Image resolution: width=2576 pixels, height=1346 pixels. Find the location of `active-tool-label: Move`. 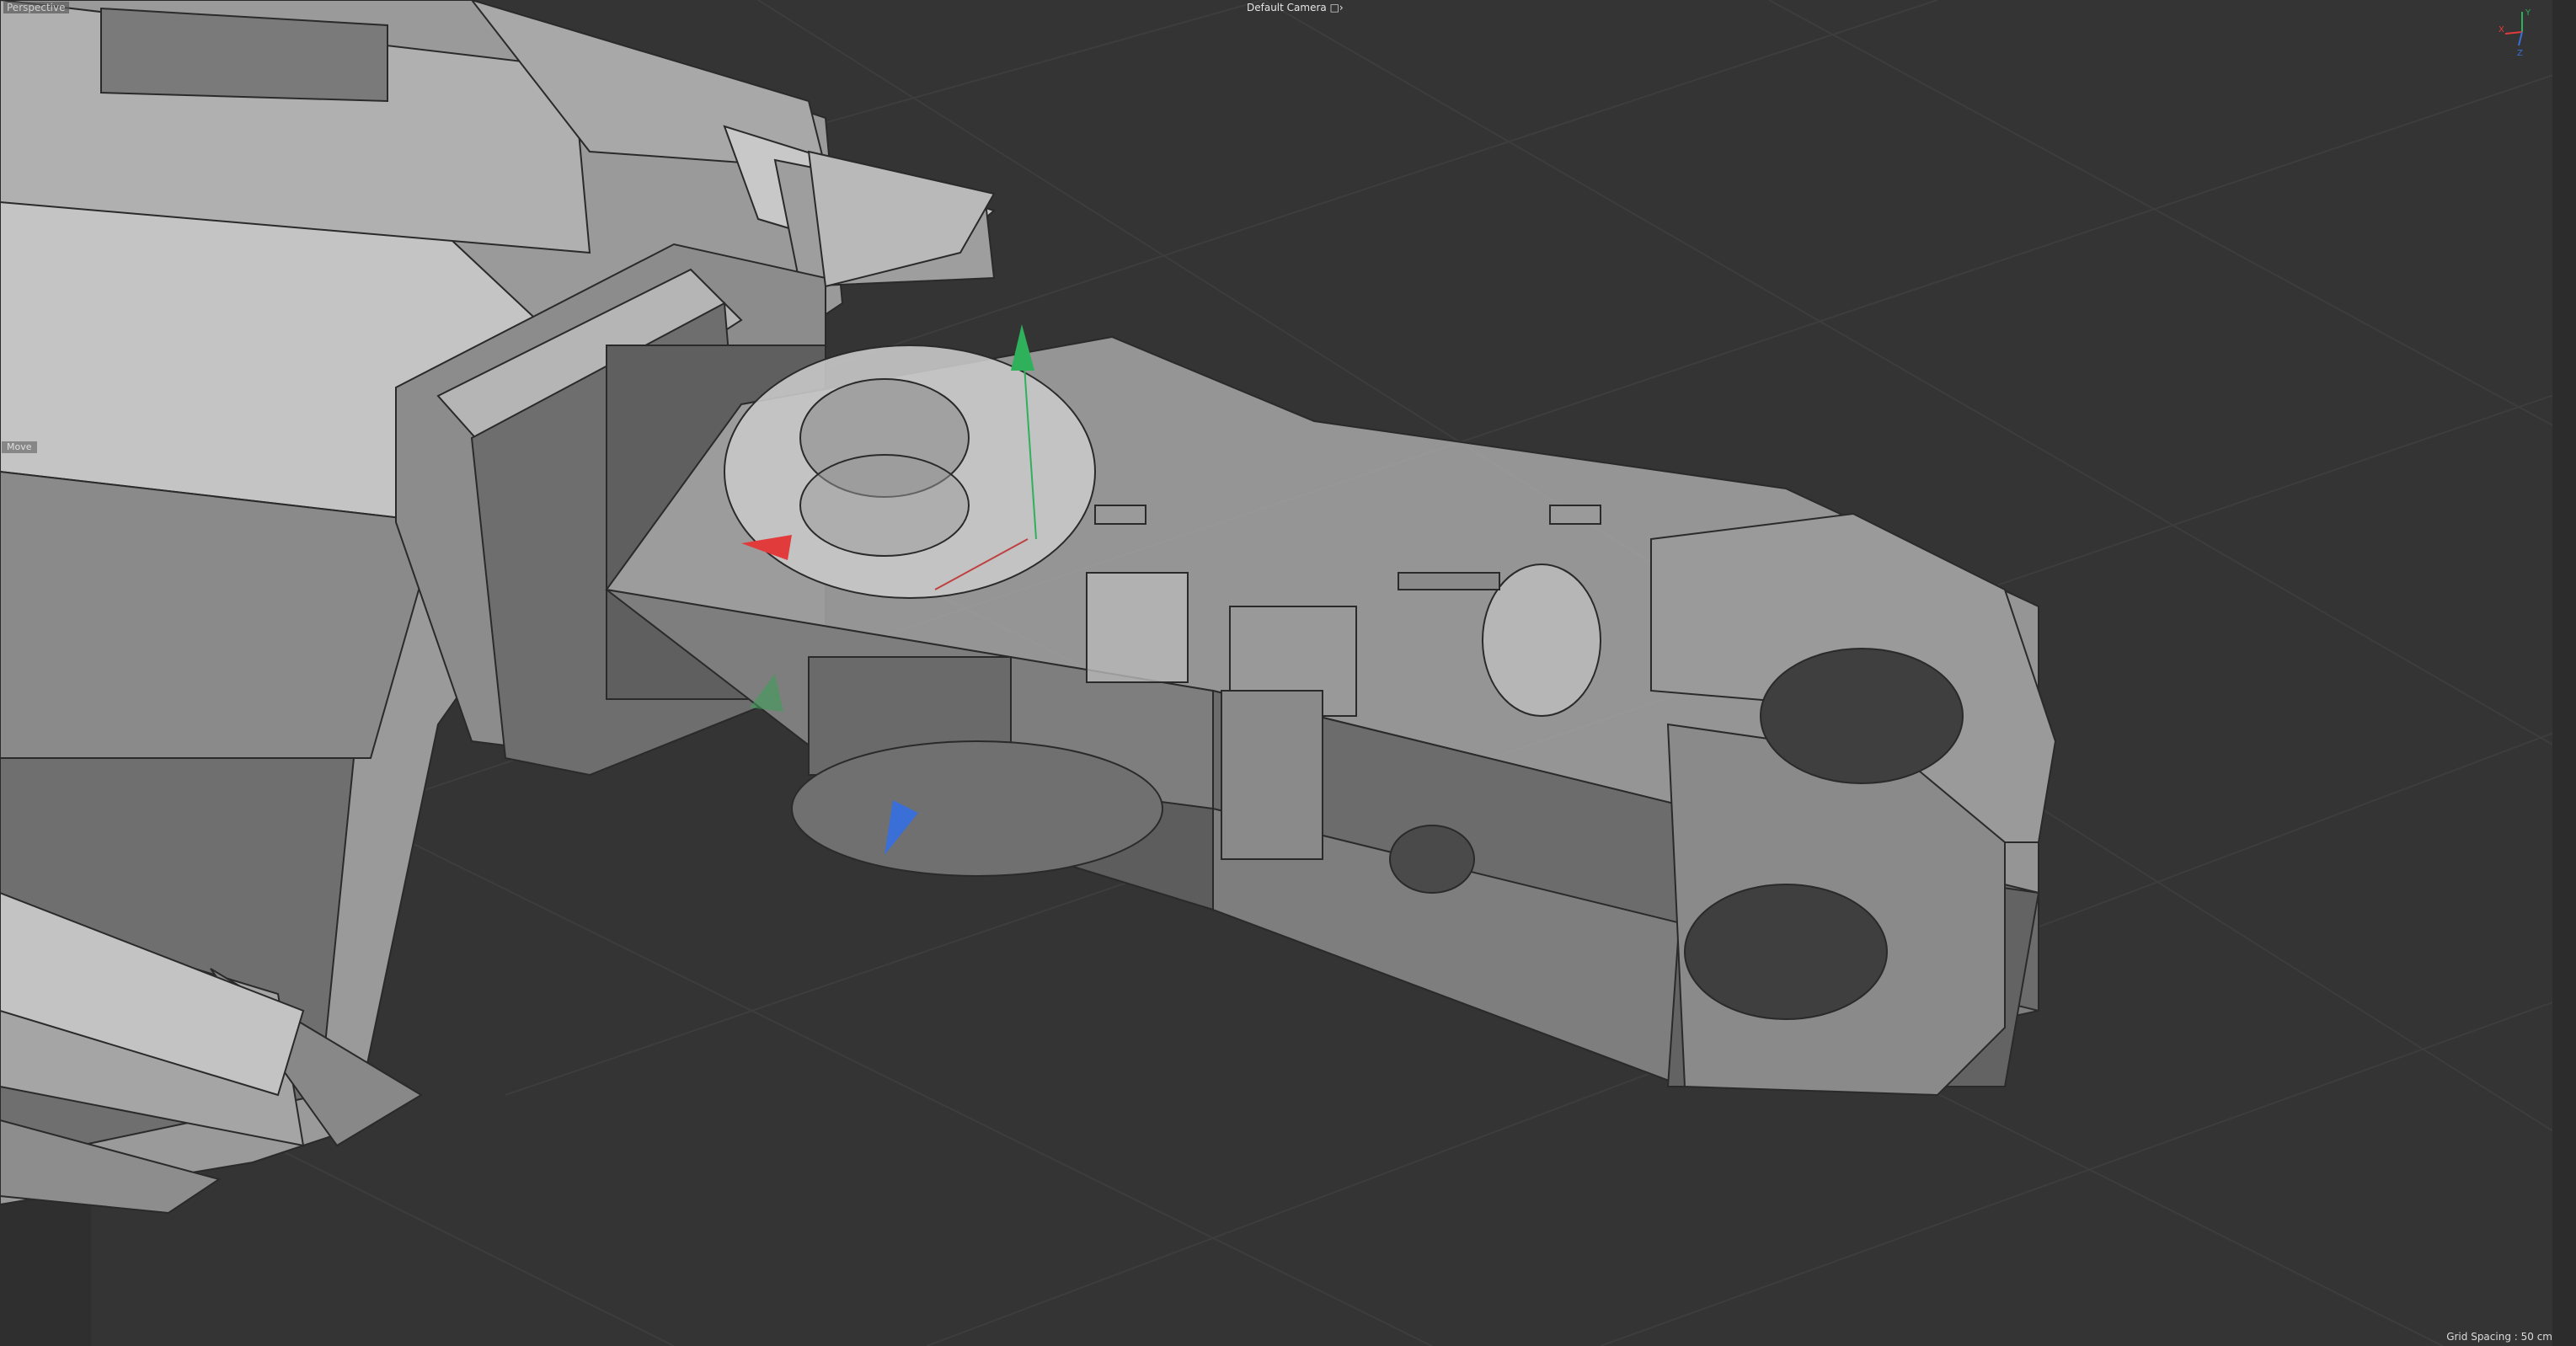

active-tool-label: Move is located at coordinates (19, 447).